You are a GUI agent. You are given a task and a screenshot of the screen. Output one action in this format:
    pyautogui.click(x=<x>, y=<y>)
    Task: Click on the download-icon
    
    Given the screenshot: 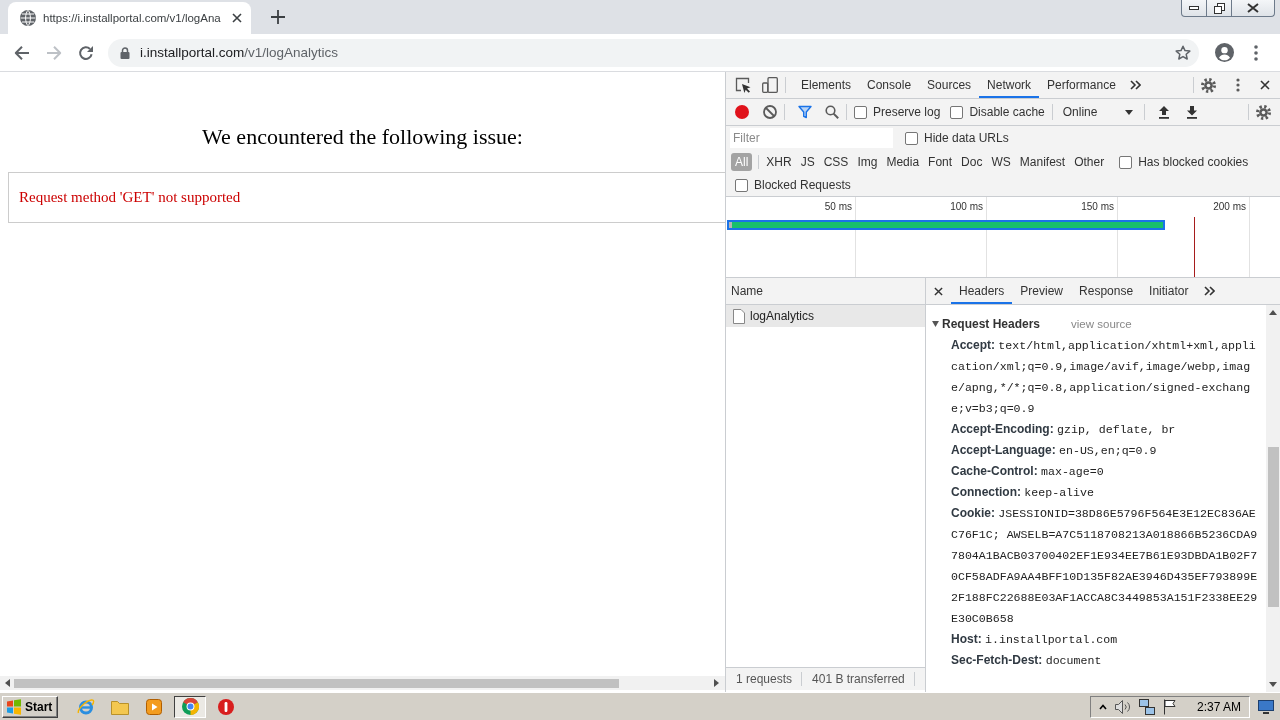 What is the action you would take?
    pyautogui.click(x=1191, y=112)
    